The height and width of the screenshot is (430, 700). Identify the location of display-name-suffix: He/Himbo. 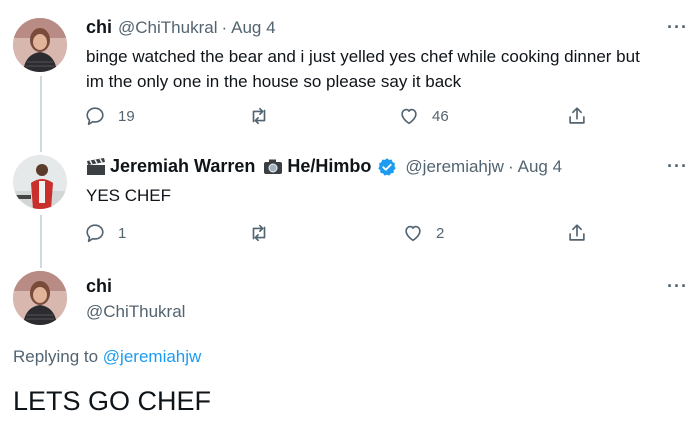
(329, 166).